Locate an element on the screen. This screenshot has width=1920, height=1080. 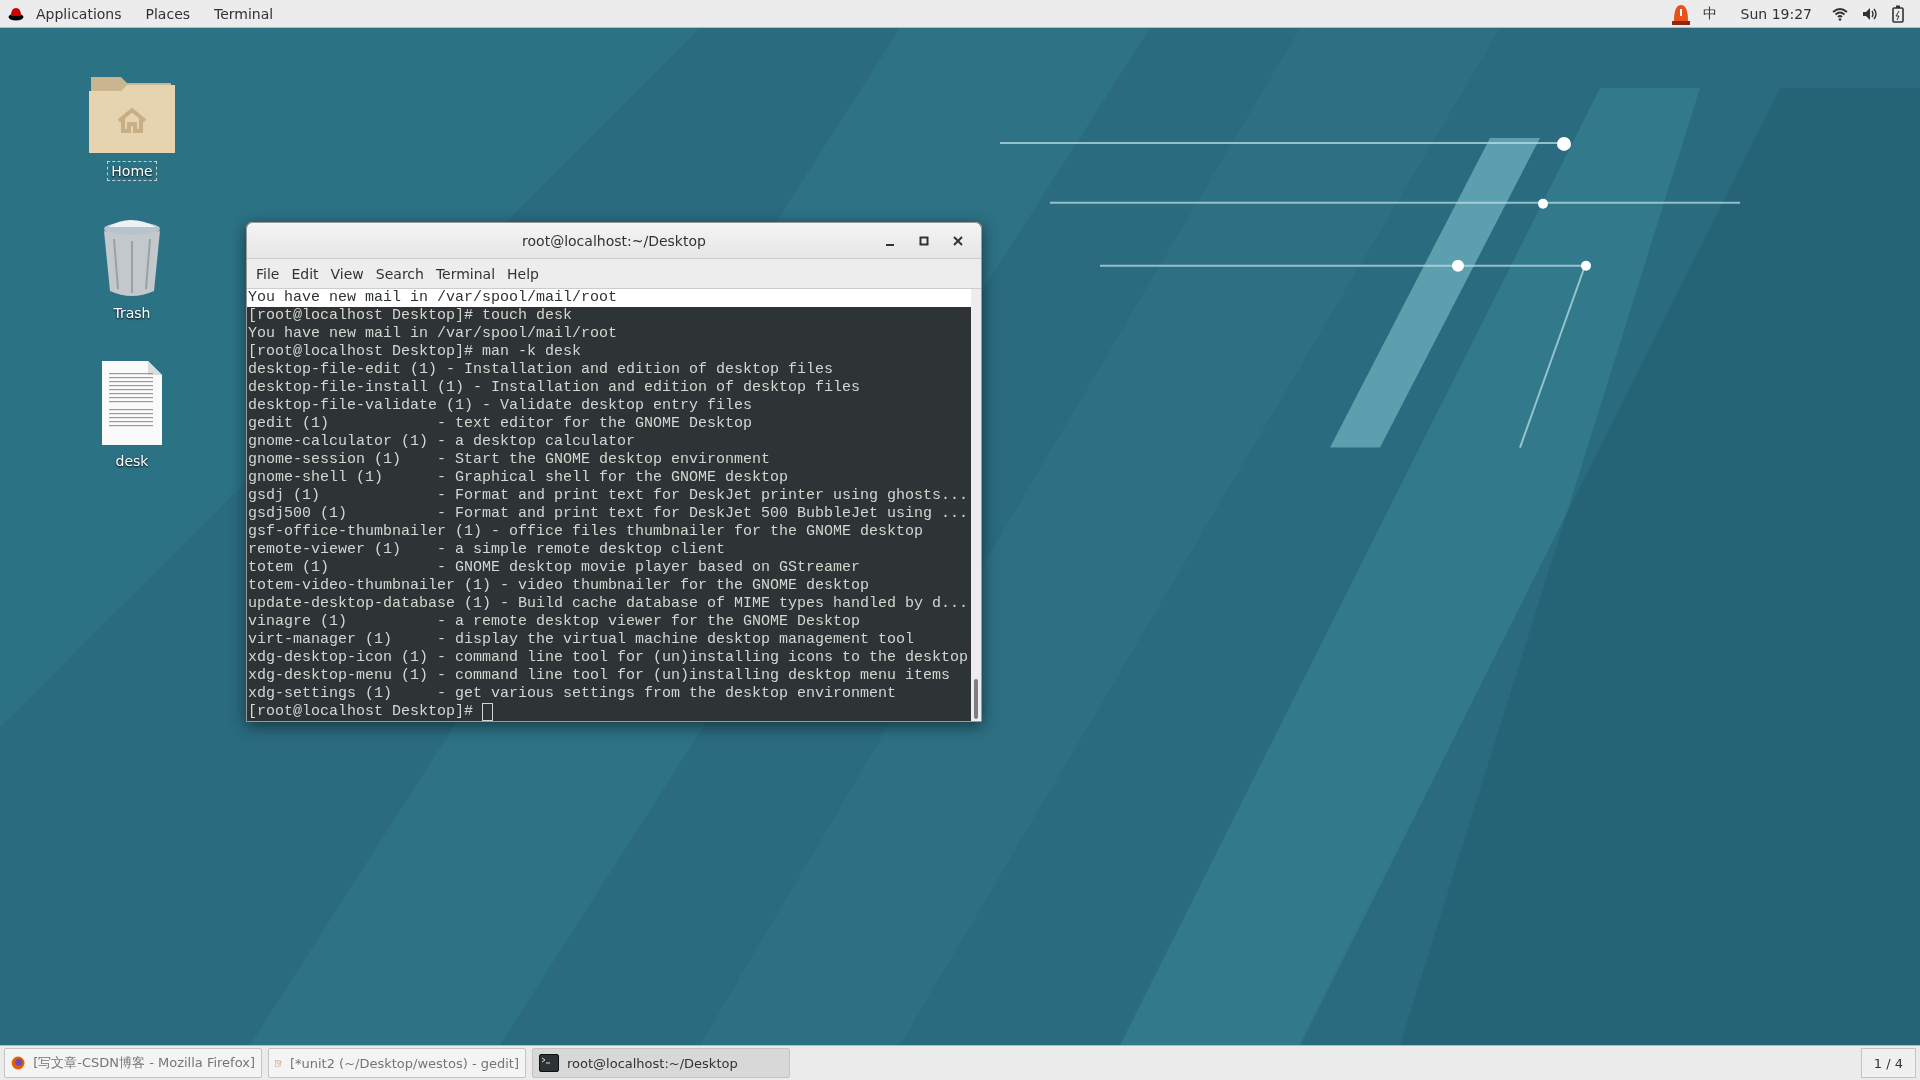
menu-item: Search is located at coordinates (399, 273).